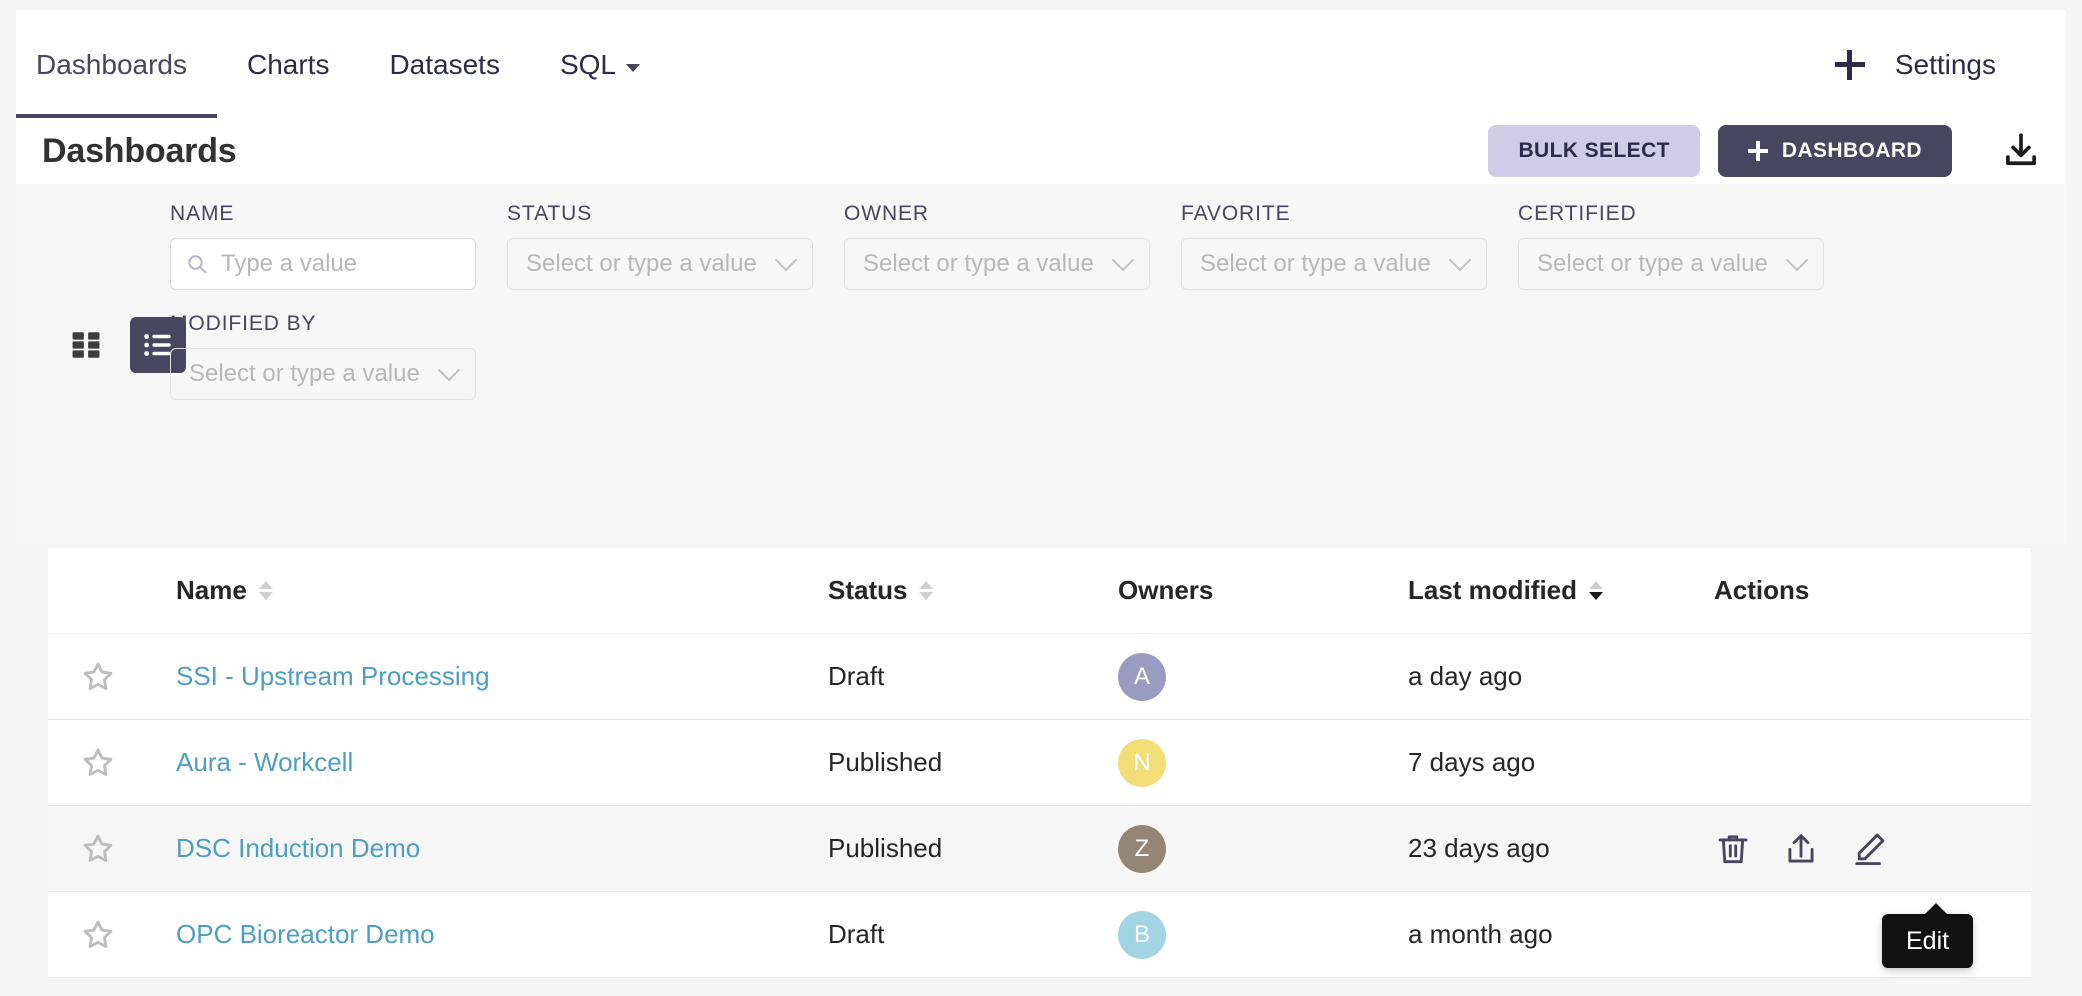 The width and height of the screenshot is (2082, 996). I want to click on edit-button, so click(1869, 849).